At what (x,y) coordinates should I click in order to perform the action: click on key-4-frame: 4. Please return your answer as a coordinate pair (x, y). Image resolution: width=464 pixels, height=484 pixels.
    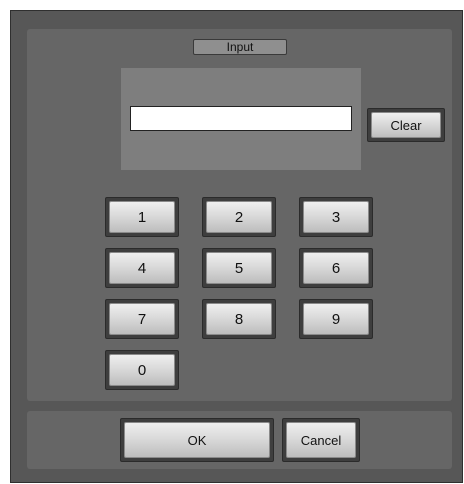
    Looking at the image, I should click on (142, 268).